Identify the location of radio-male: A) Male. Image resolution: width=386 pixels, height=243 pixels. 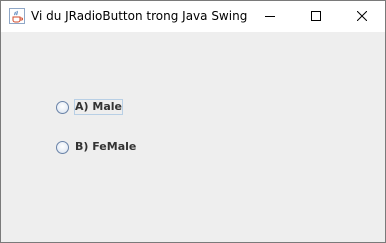
(89, 107).